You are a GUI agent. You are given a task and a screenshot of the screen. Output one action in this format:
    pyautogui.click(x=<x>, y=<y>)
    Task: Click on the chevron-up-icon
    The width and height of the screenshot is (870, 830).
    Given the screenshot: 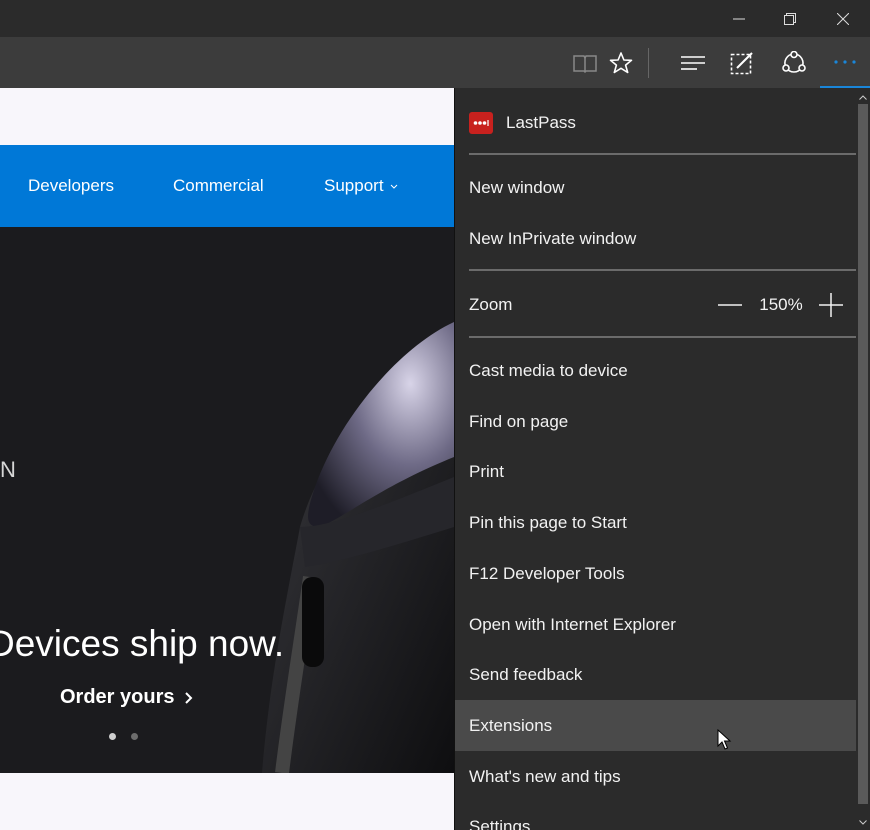 What is the action you would take?
    pyautogui.click(x=863, y=97)
    